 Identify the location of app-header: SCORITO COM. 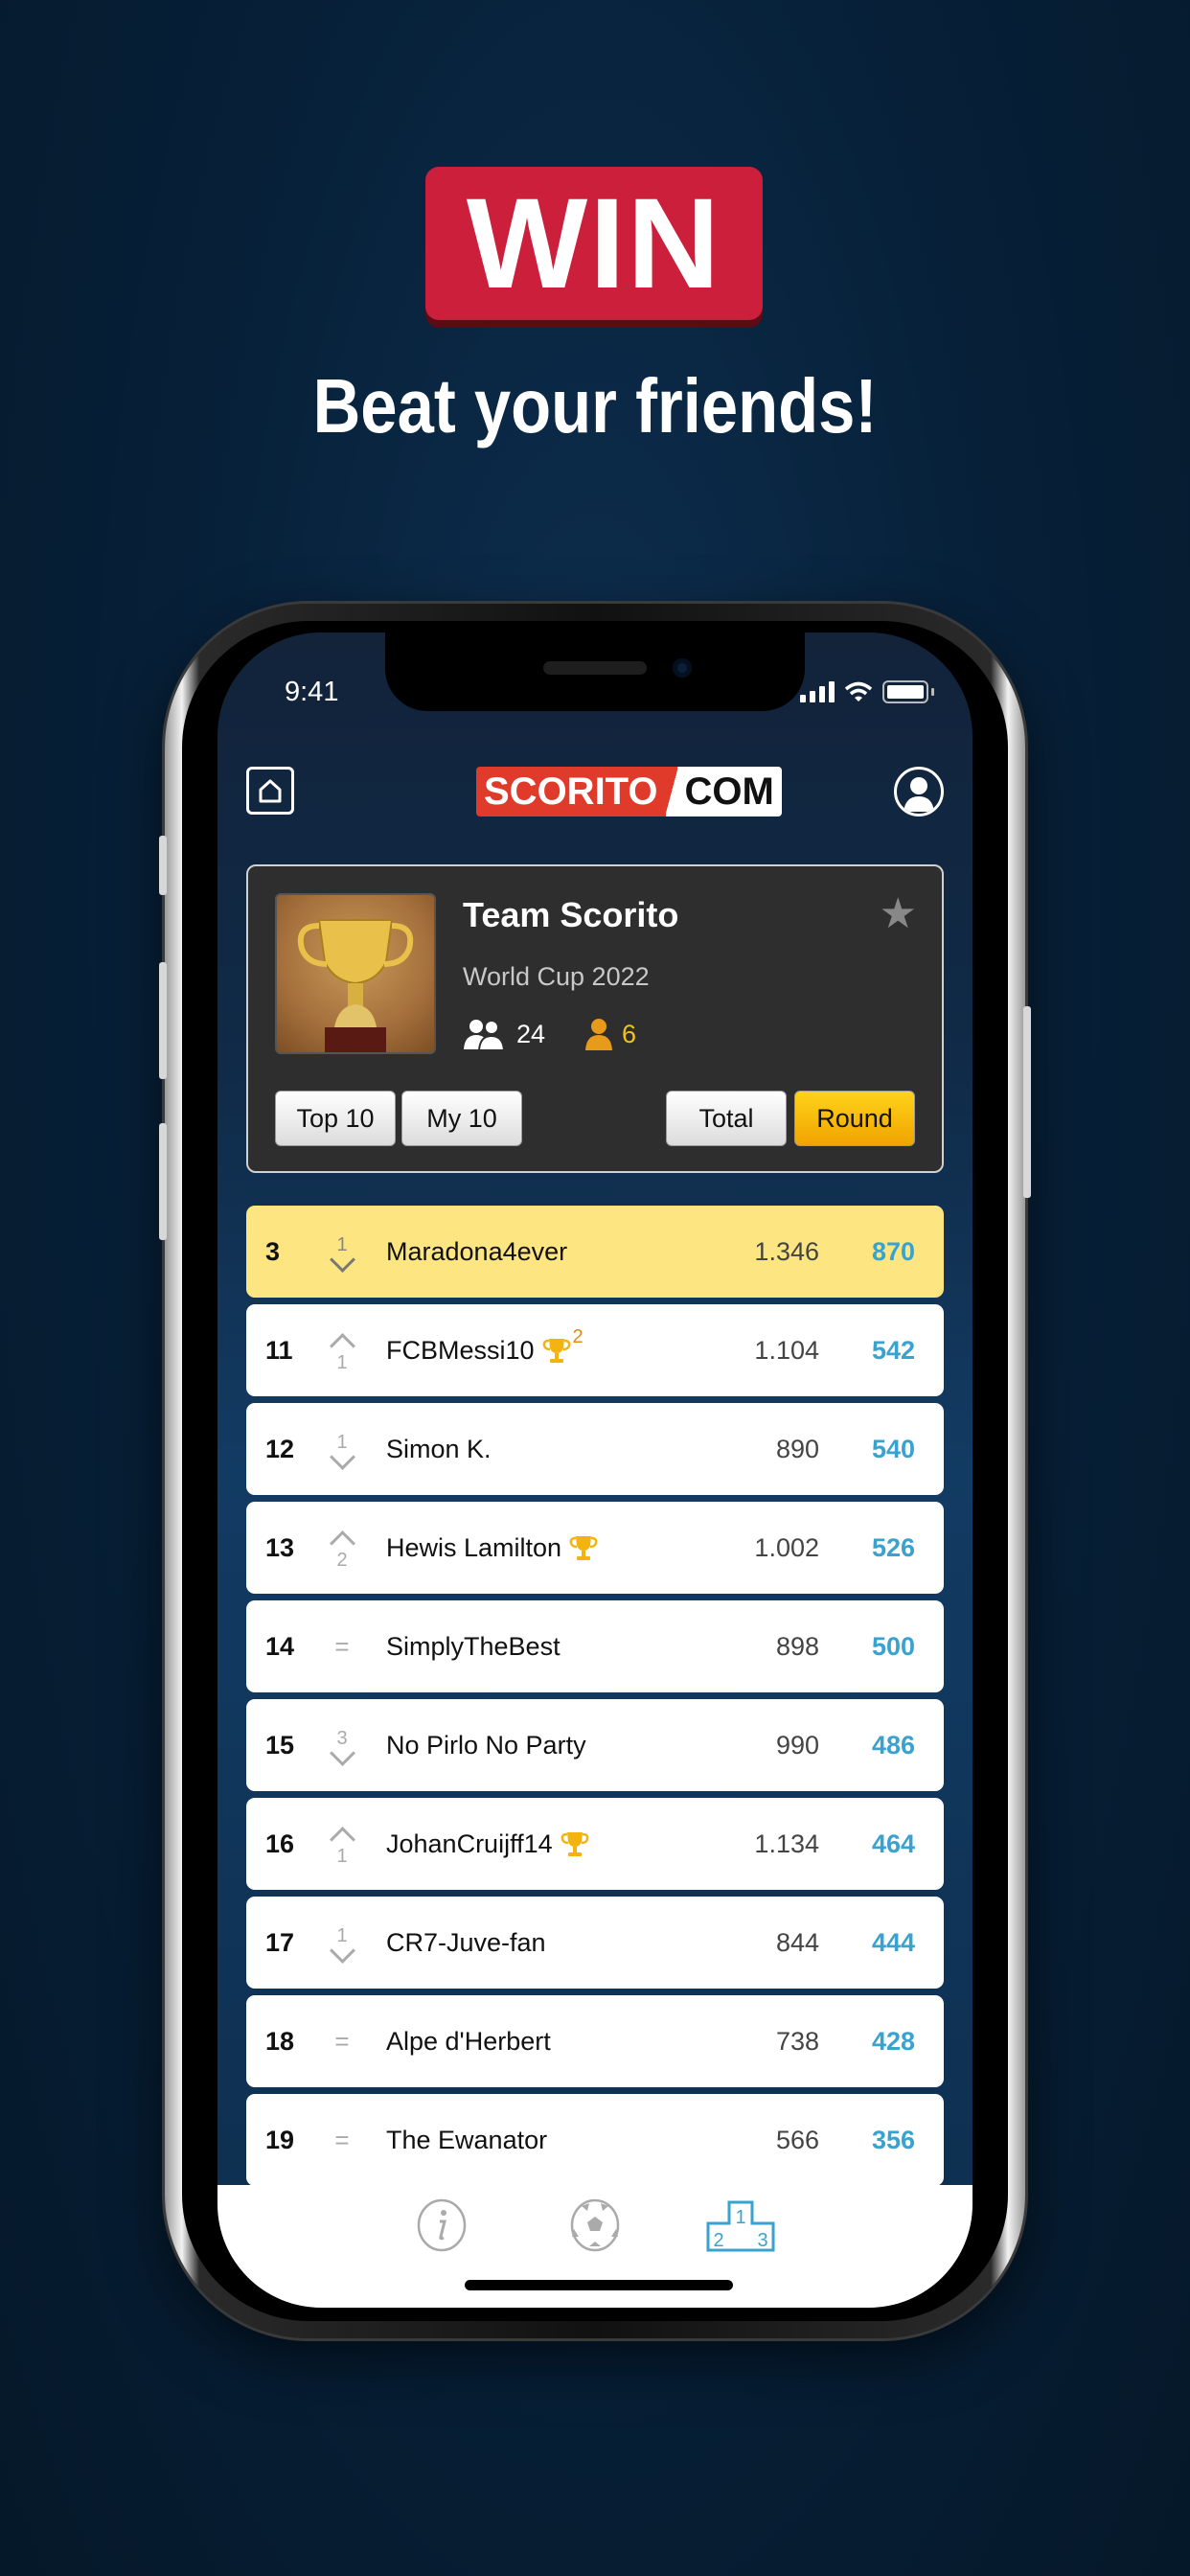
(595, 800).